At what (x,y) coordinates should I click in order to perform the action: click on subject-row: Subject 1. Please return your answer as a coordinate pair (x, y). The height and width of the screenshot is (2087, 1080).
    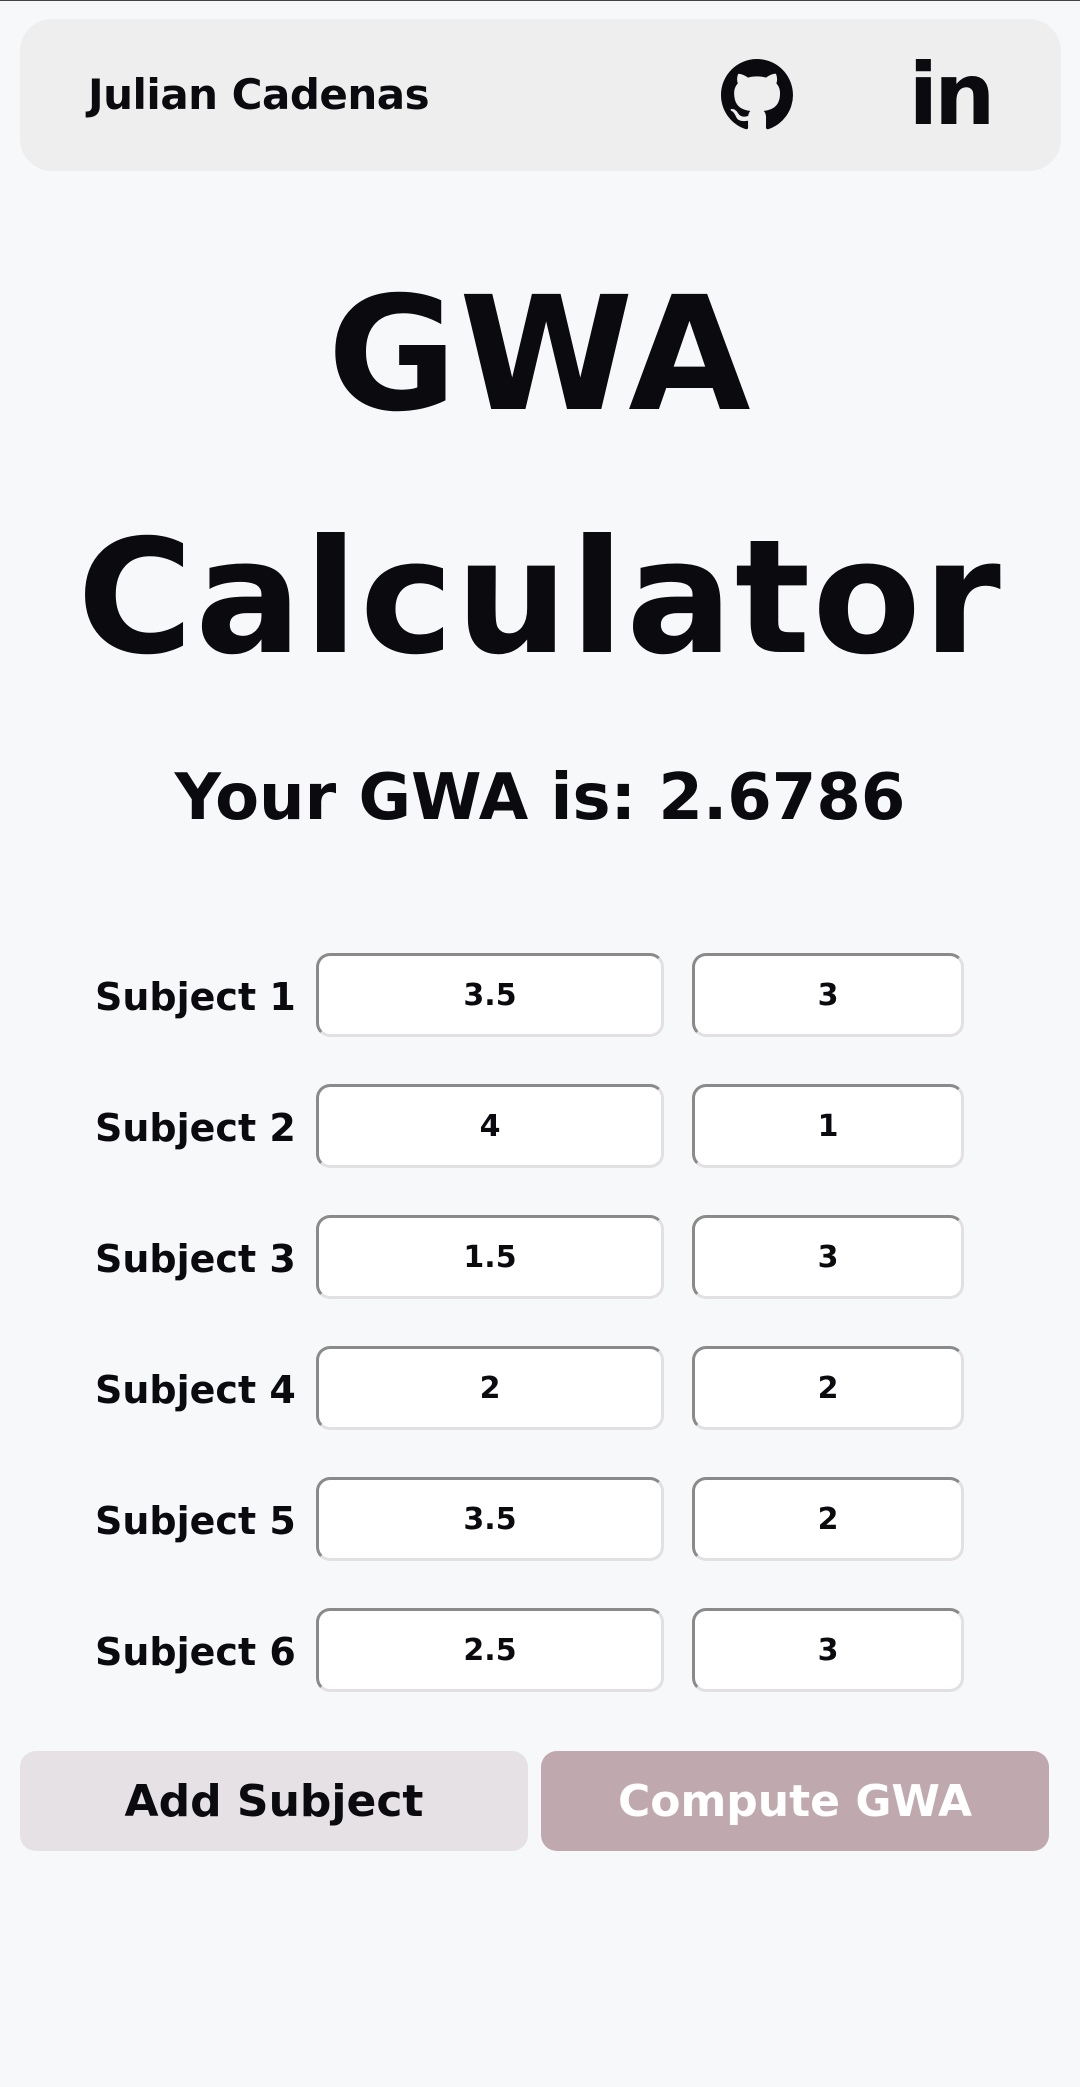
    Looking at the image, I should click on (540, 999).